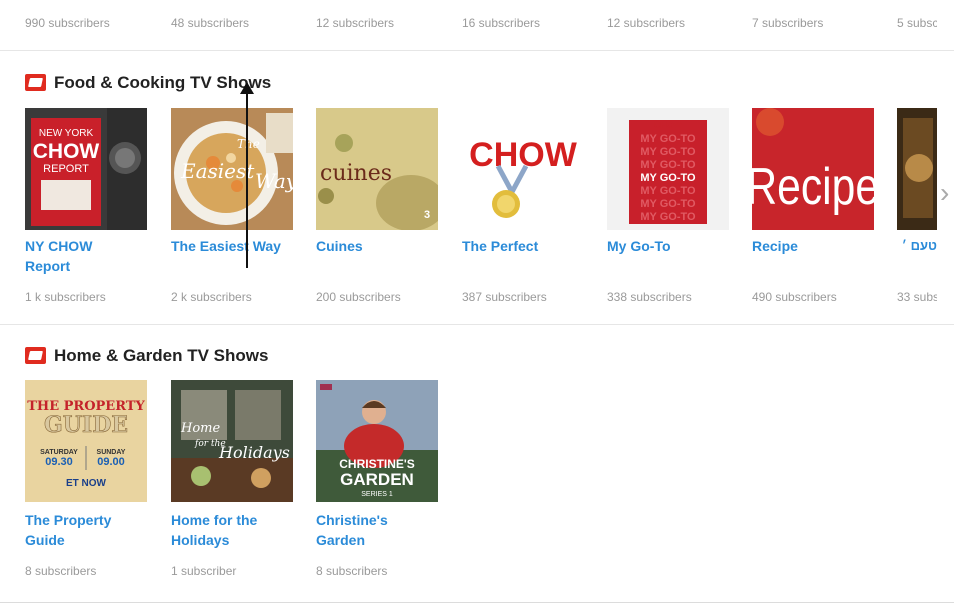 Image resolution: width=954 pixels, height=607 pixels. I want to click on art-text: The, so click(248, 144).